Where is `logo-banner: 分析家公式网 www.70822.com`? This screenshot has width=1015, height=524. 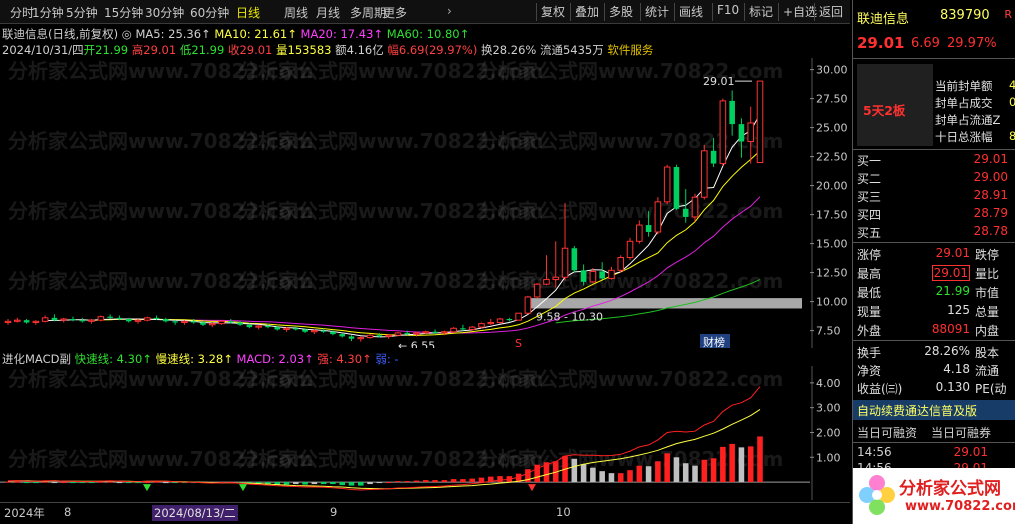 logo-banner: 分析家公式网 www.70822.com is located at coordinates (934, 496).